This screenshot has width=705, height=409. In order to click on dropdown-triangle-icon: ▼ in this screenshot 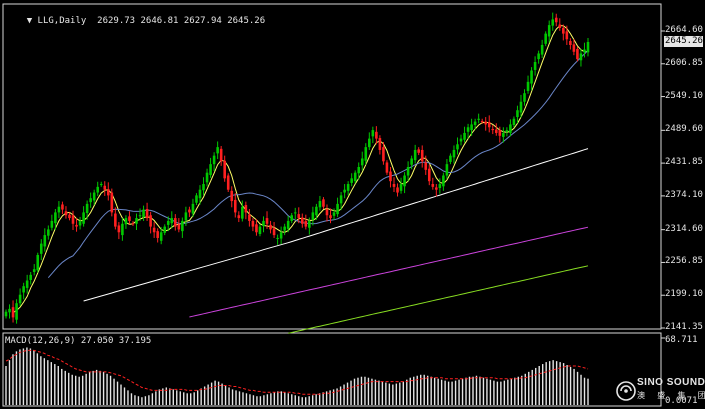, I will do `click(32, 21)`.